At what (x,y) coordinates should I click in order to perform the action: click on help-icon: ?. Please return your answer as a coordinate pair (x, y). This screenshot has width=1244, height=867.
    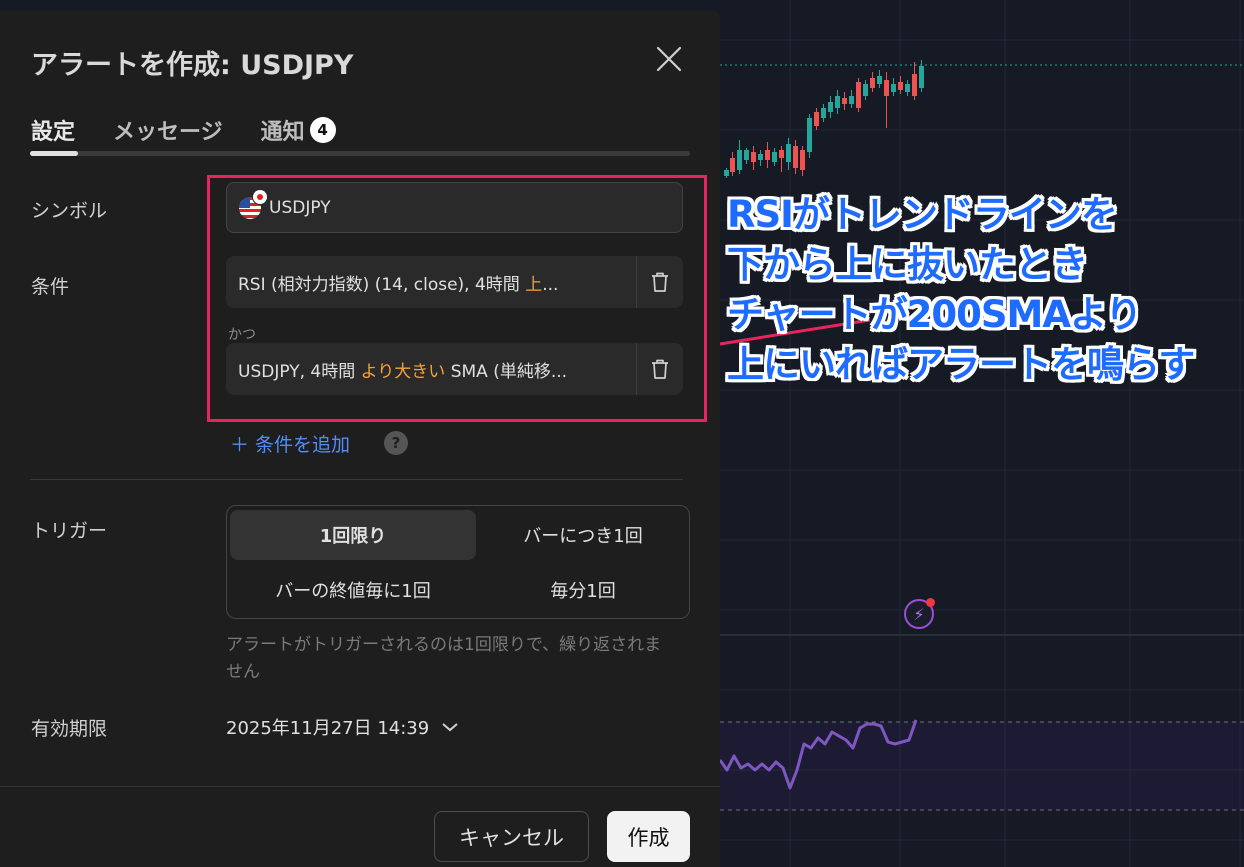
    Looking at the image, I should click on (396, 443).